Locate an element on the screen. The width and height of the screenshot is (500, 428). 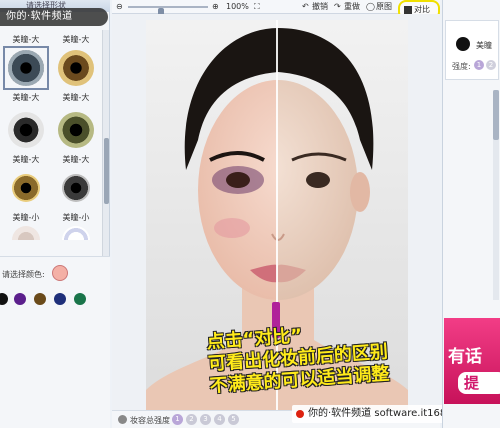
item-strength-1: 1 is located at coordinates (479, 65).